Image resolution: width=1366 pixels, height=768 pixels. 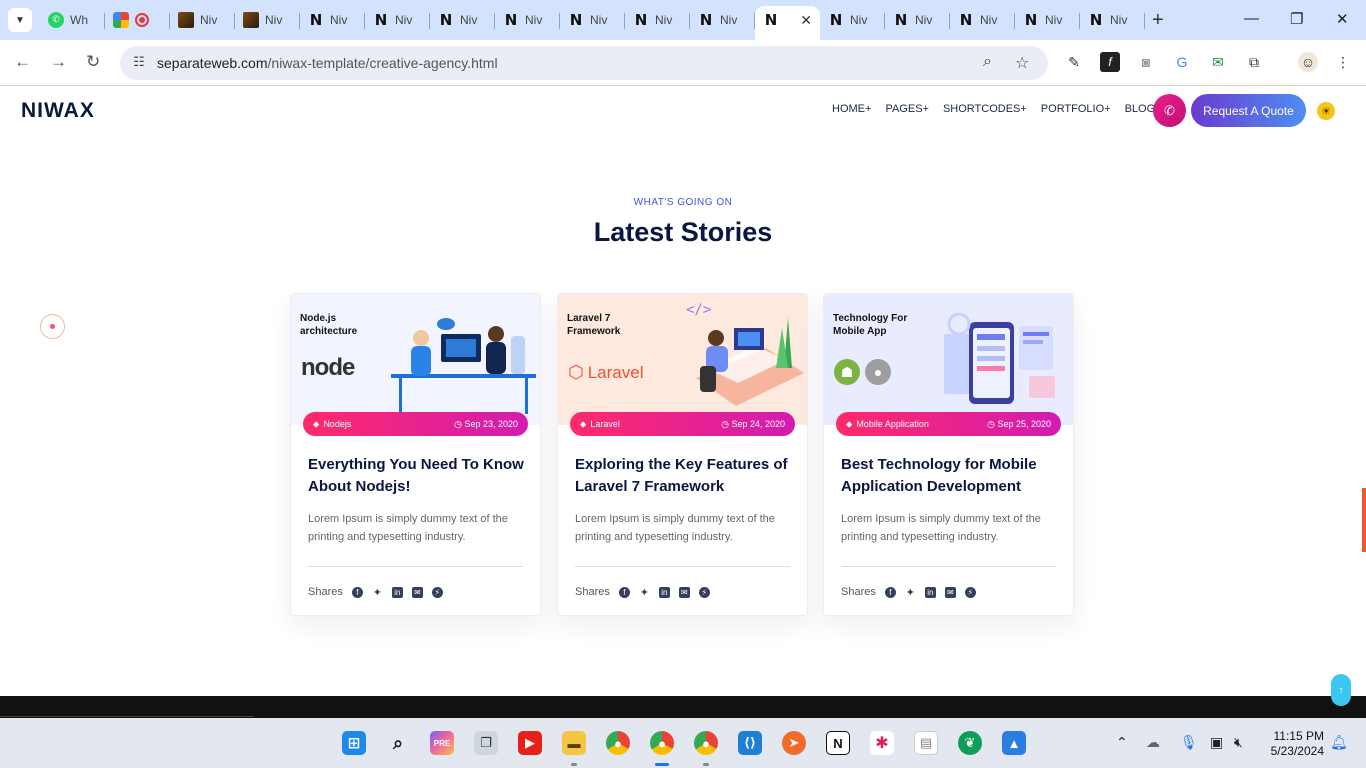 What do you see at coordinates (1218, 62) in the screenshot?
I see `mail-extension-icon: ✉` at bounding box center [1218, 62].